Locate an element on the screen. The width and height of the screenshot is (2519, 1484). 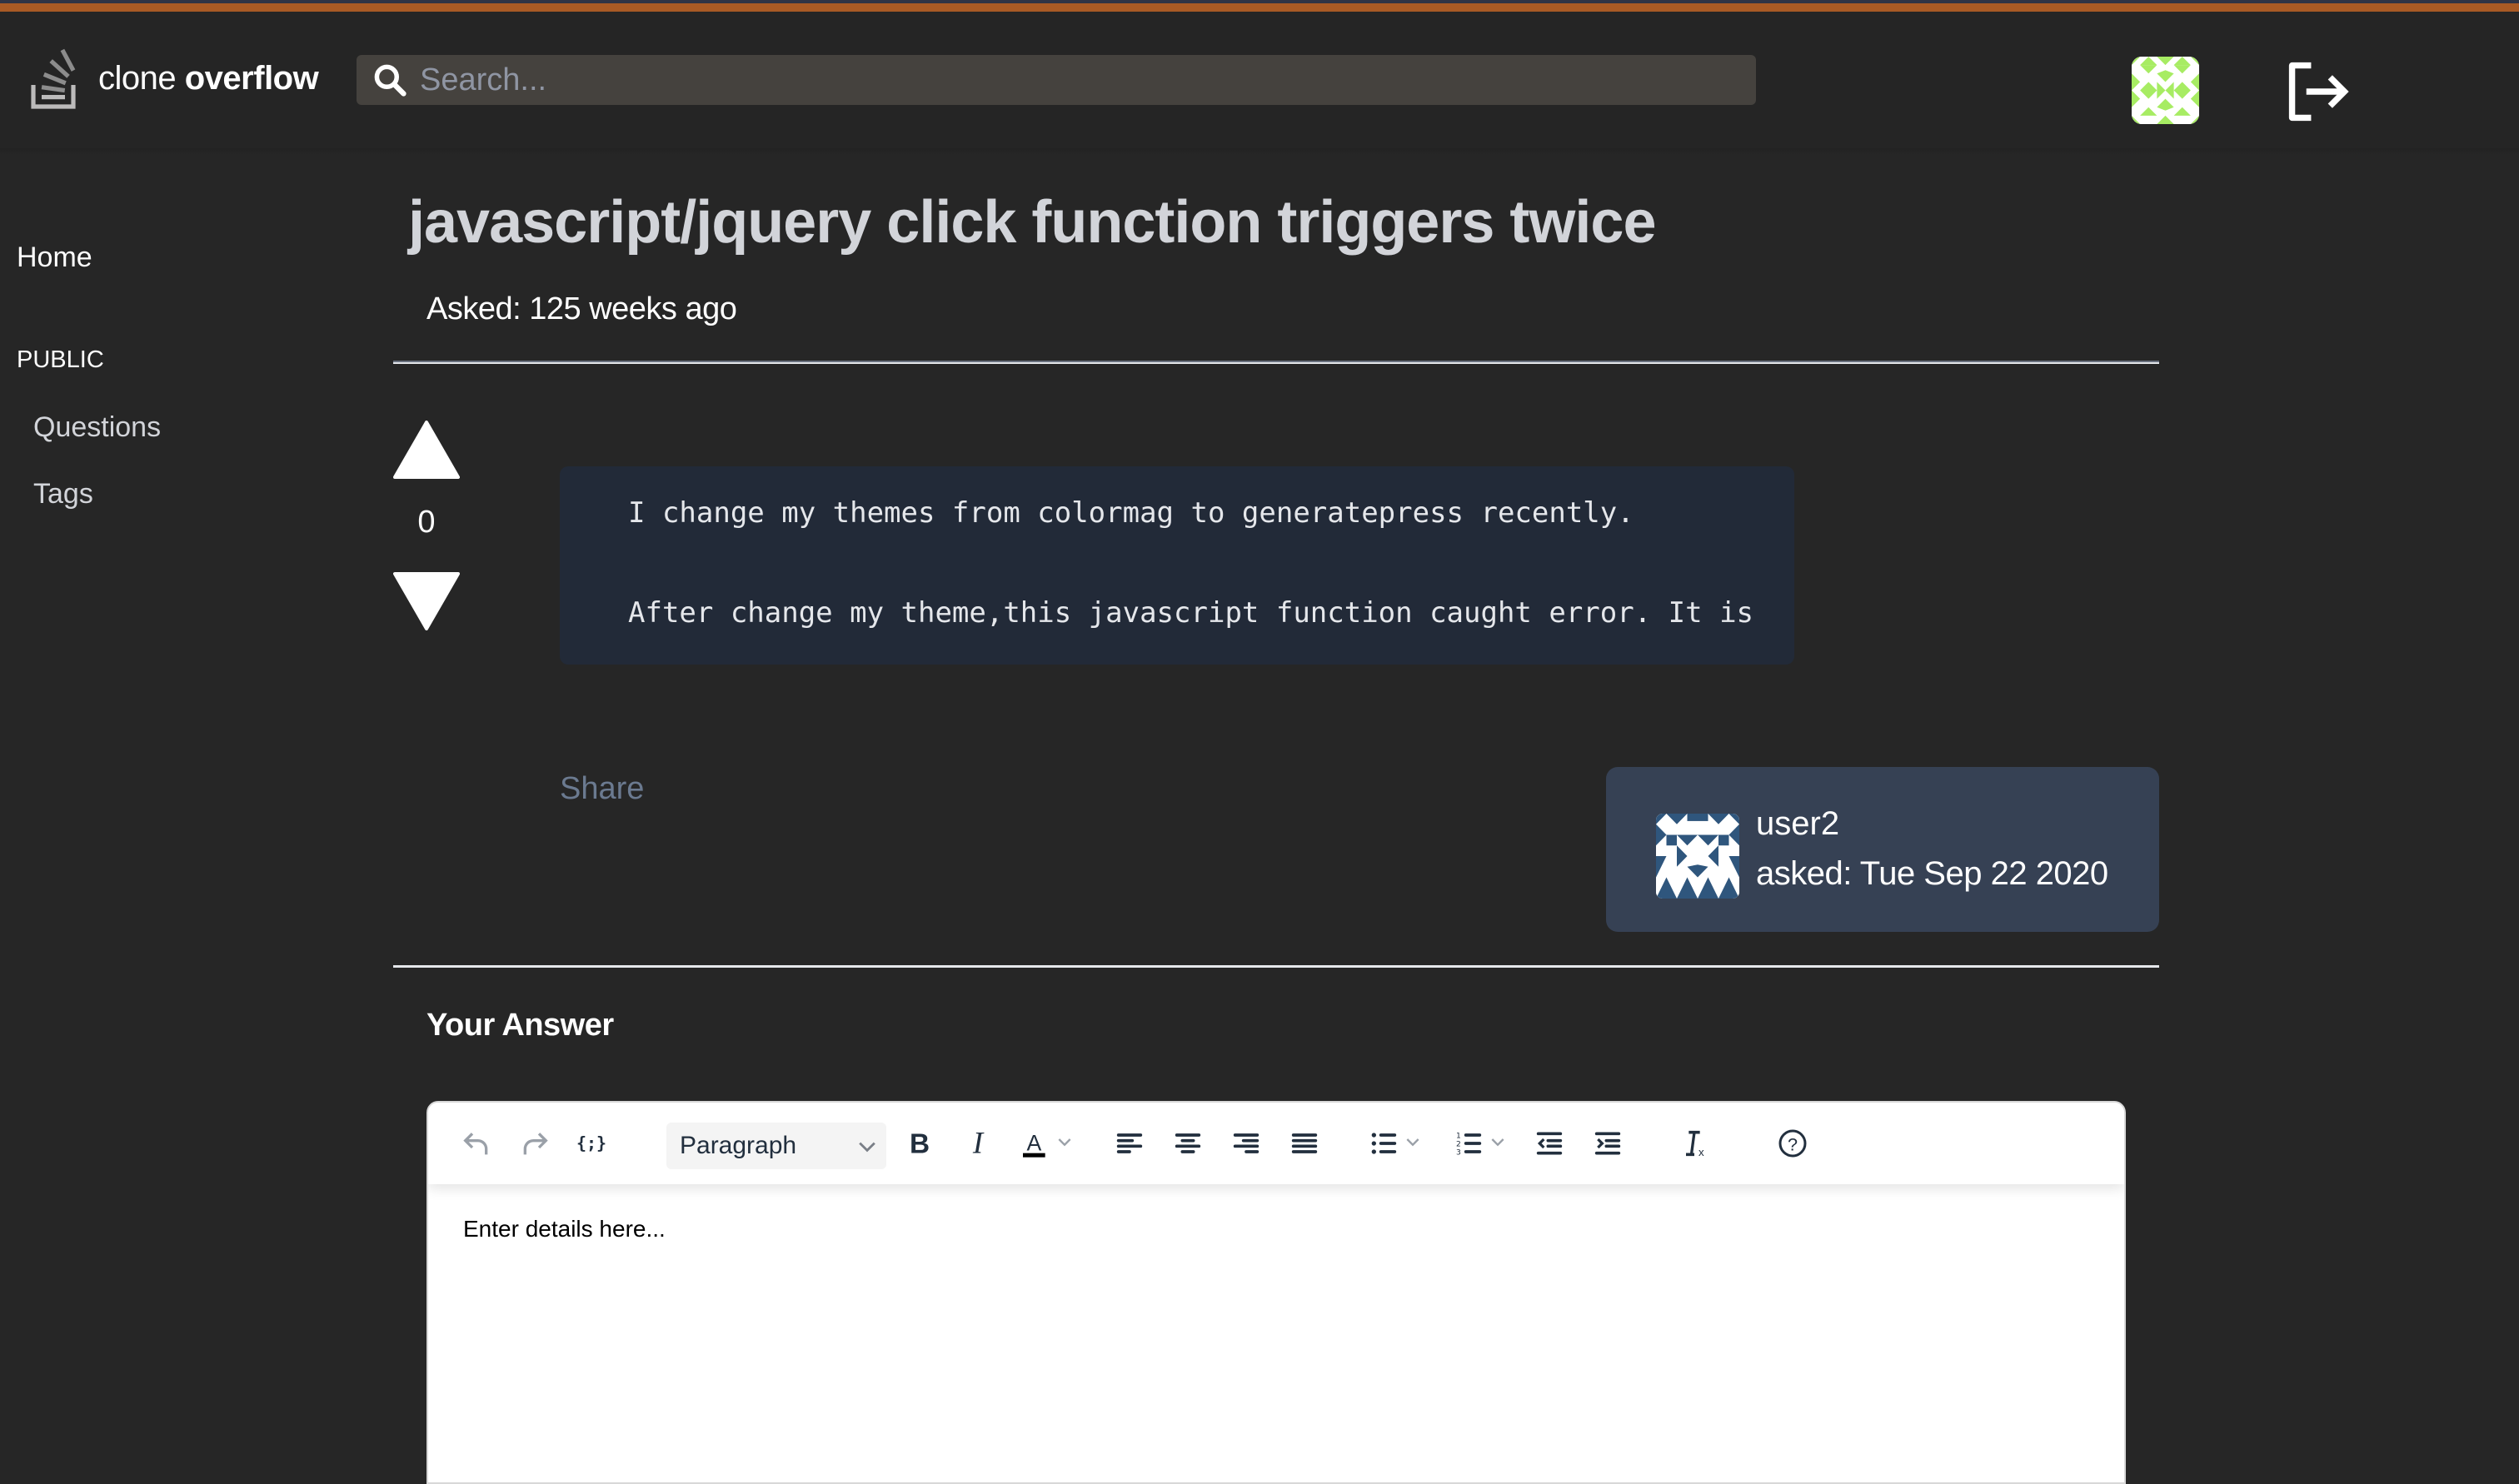
text-color-button: A is located at coordinates (1048, 1143).